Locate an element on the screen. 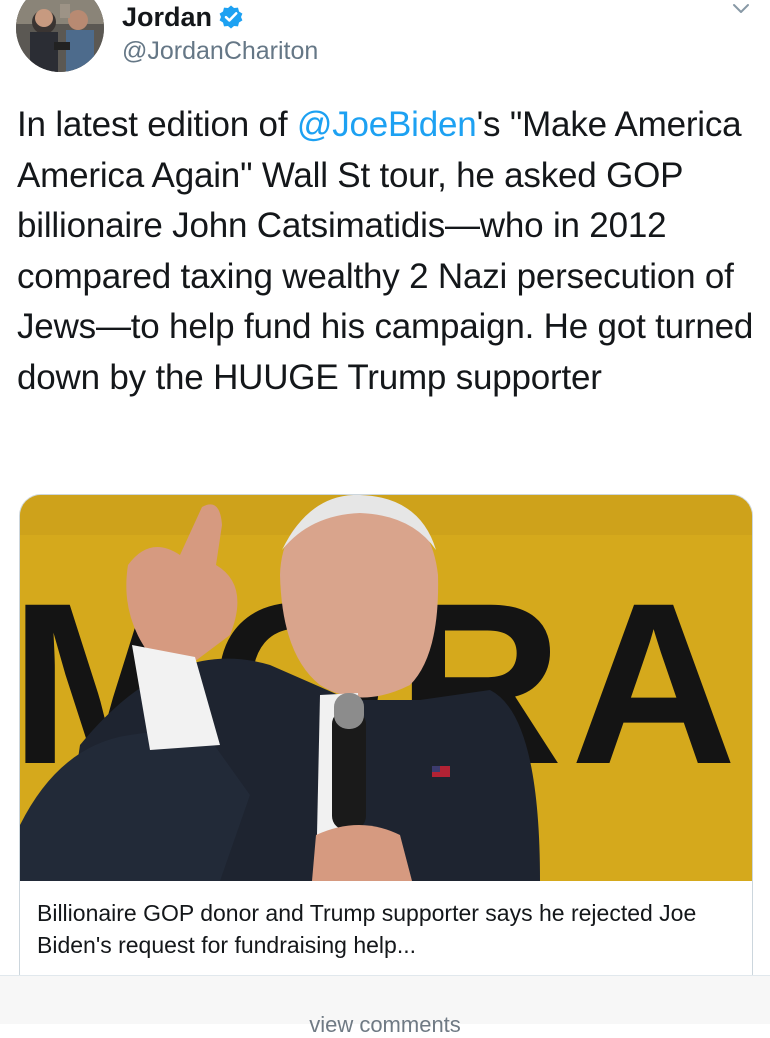  verified-badge-icon is located at coordinates (231, 17).